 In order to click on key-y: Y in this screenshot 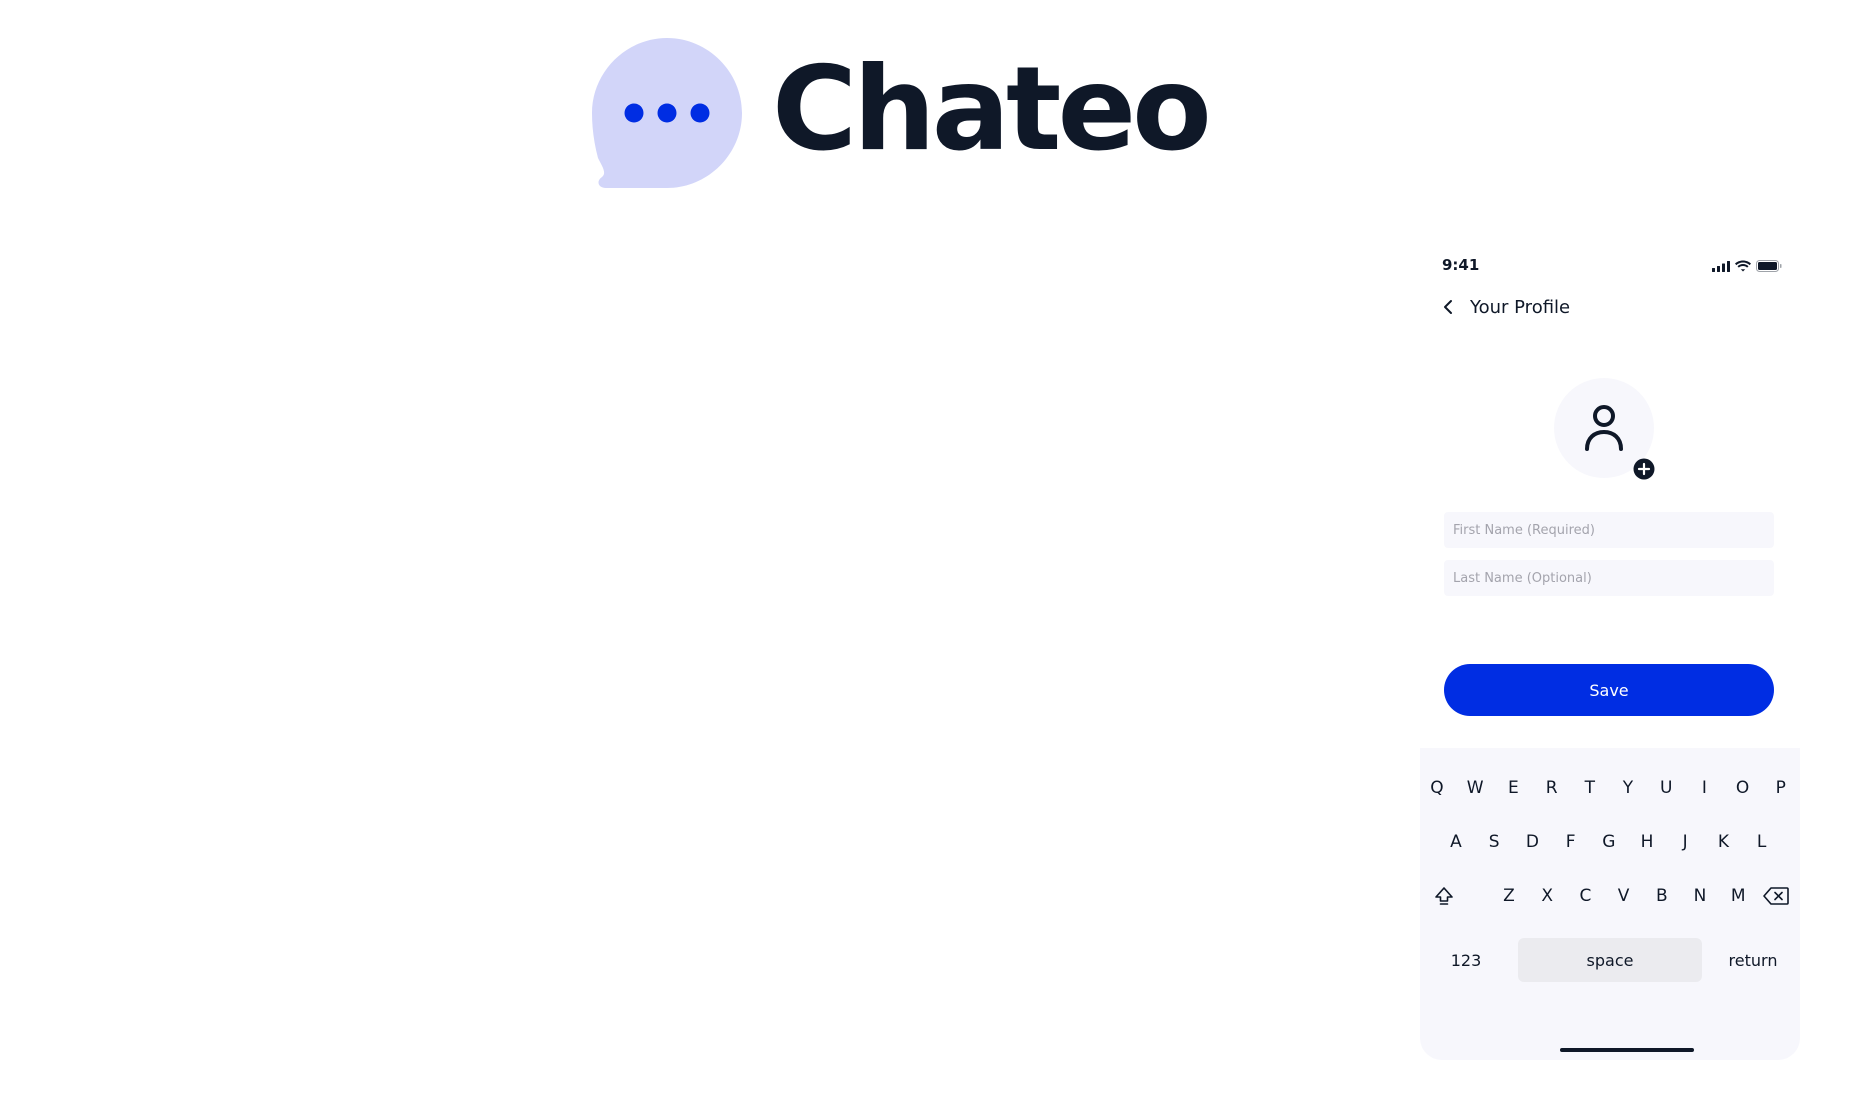, I will do `click(1628, 788)`.